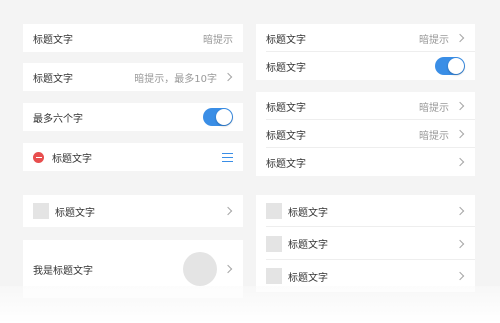 The image size is (500, 323). I want to click on item-hint: 暗提示，最多10字, so click(175, 79).